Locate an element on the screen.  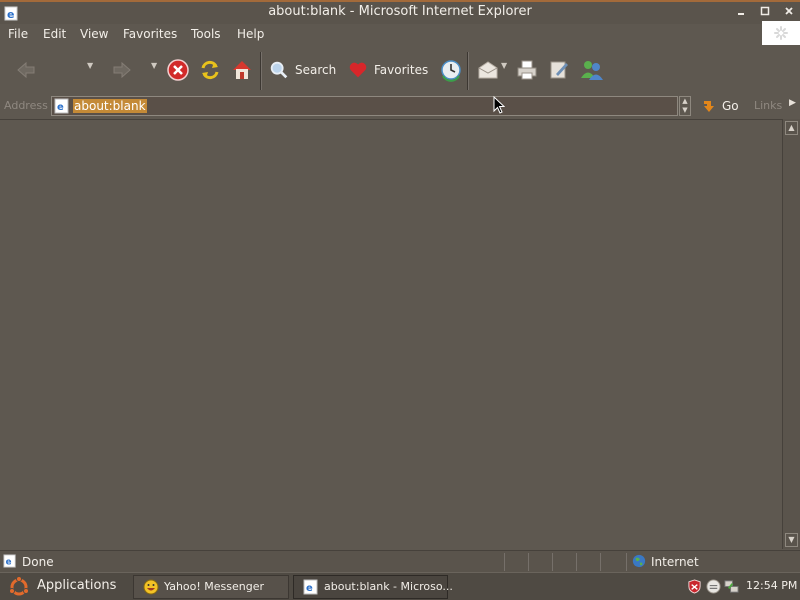
task-yahoo-messenger: Yahoo! Messenger is located at coordinates (211, 587).